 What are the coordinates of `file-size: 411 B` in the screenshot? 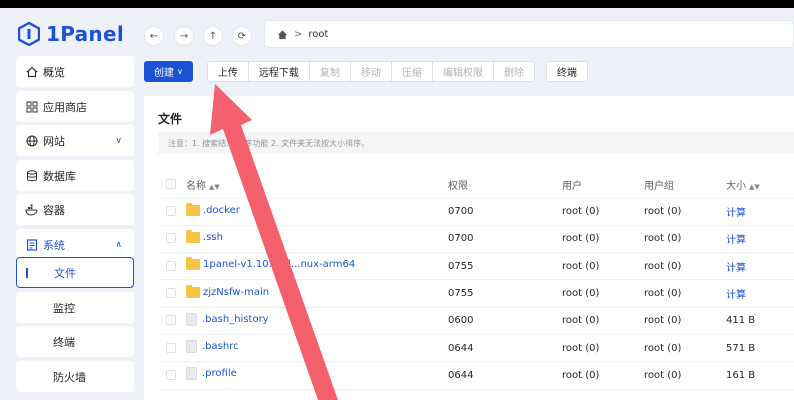 It's located at (760, 321).